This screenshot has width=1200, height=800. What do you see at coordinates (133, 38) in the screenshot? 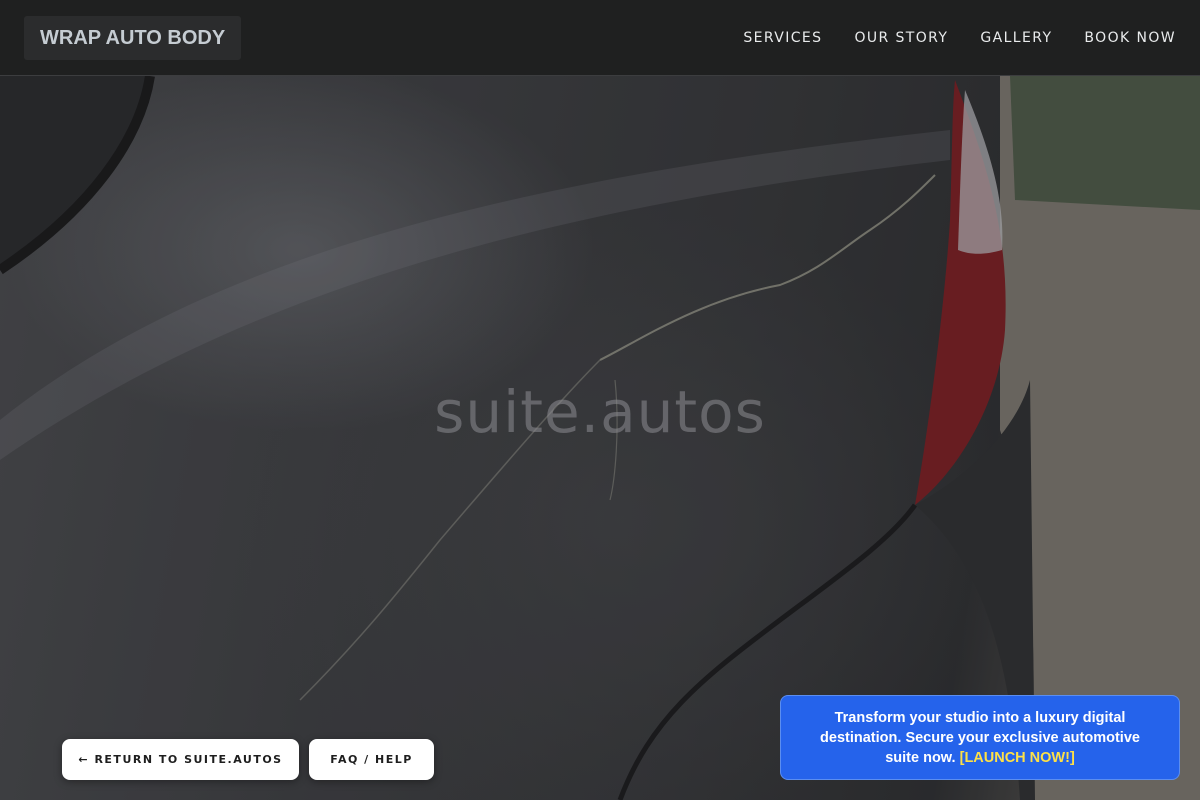
I see `brand-logo: WRAP AUTO BODY` at bounding box center [133, 38].